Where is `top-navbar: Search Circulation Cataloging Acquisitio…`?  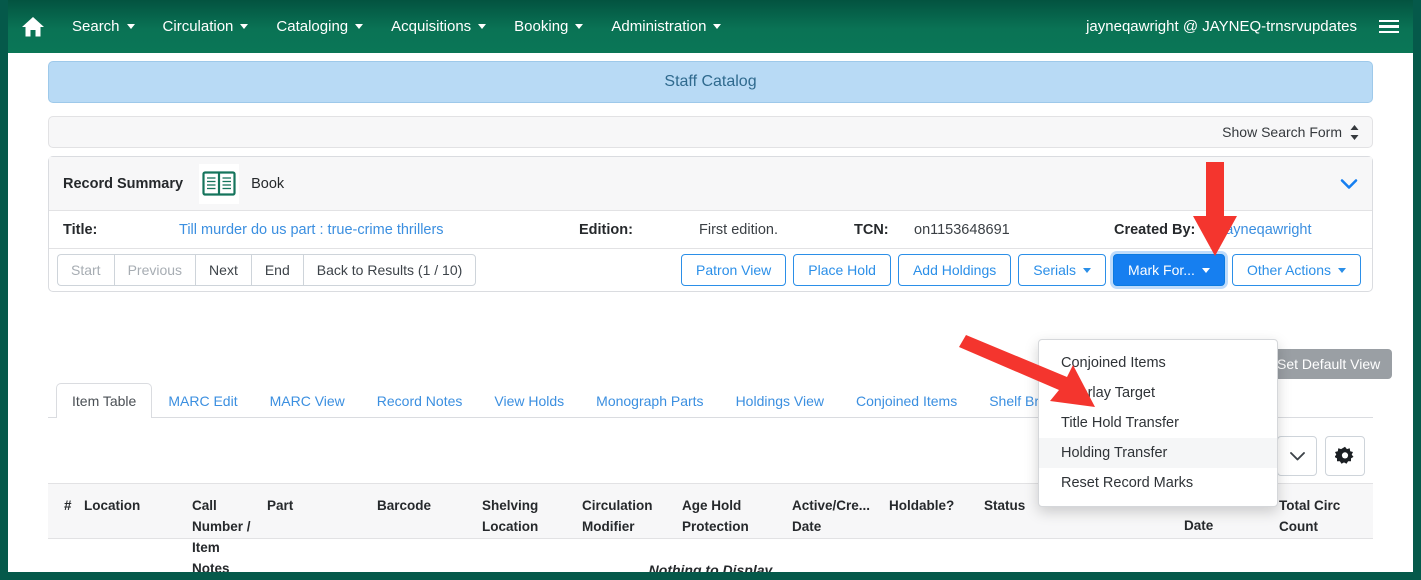
top-navbar: Search Circulation Cataloging Acquisitio… is located at coordinates (710, 26).